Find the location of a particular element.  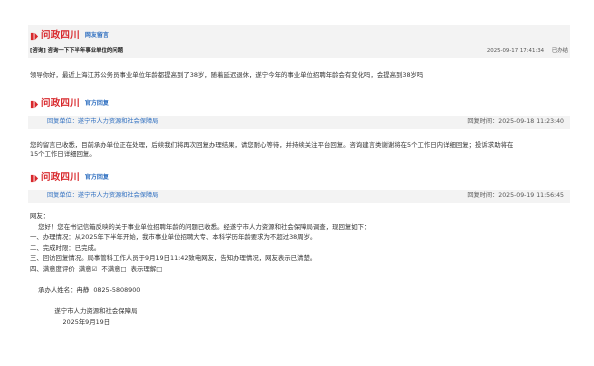

signature-unit: 遂宁市人力资源和社会保障局 is located at coordinates (84, 311).